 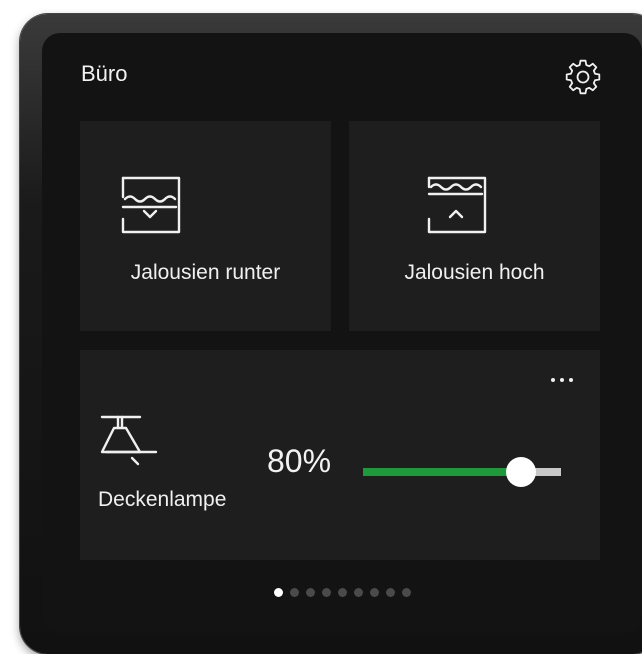 What do you see at coordinates (205, 226) in the screenshot?
I see `blinds-down-tile: Jalousien runter` at bounding box center [205, 226].